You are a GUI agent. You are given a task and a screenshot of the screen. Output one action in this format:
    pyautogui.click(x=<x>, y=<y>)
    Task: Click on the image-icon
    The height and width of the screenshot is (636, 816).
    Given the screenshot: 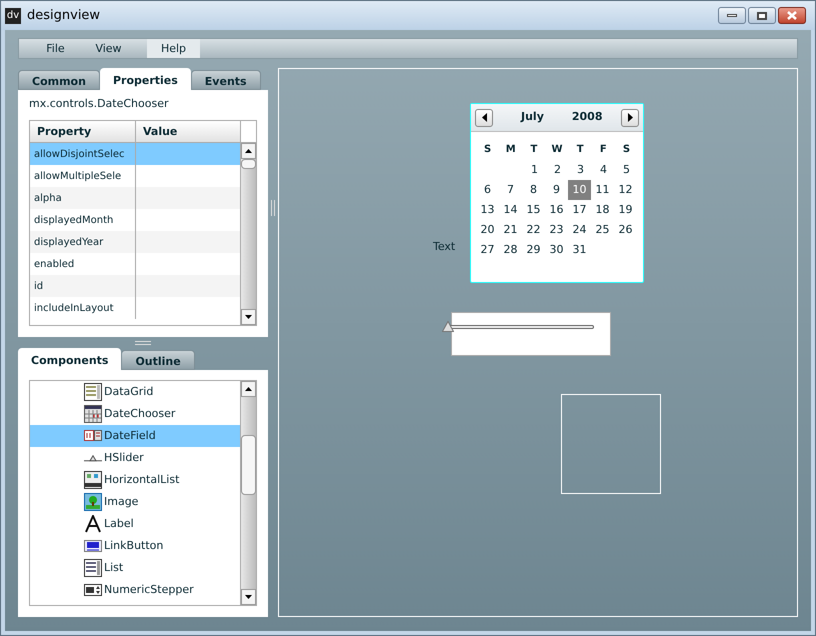 What is the action you would take?
    pyautogui.click(x=93, y=502)
    